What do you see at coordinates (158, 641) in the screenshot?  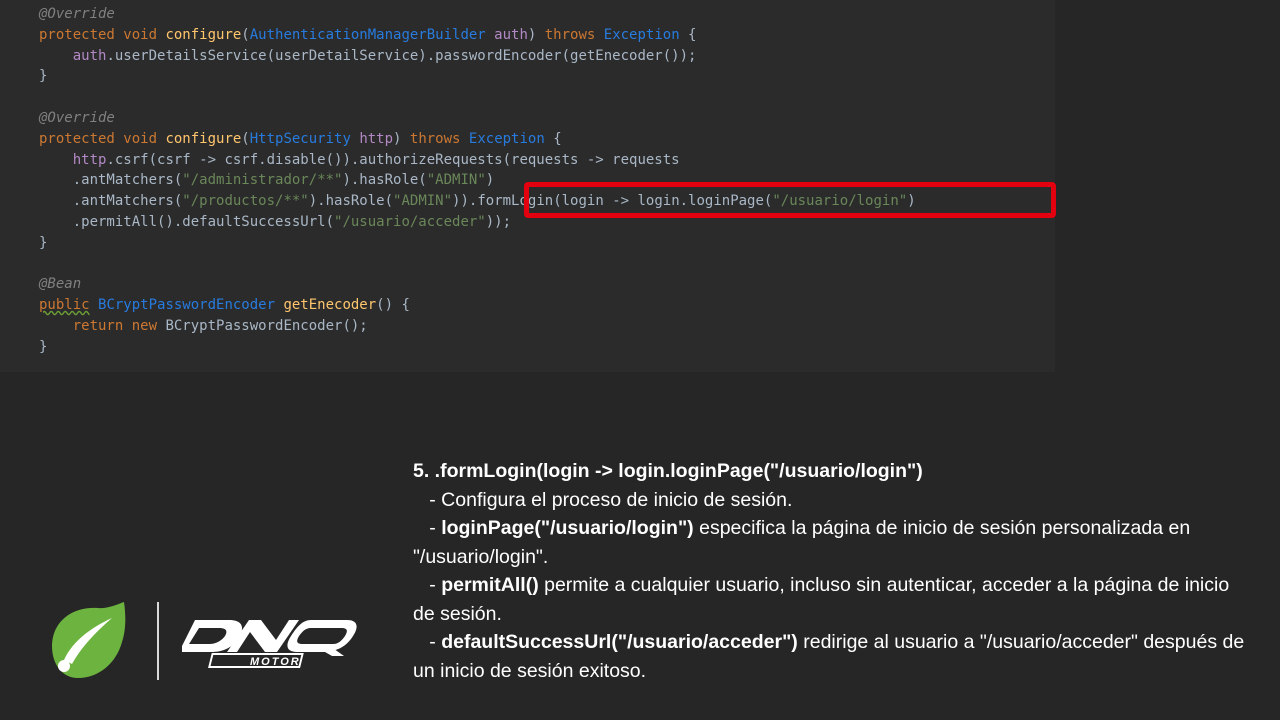 I see `logo-divider` at bounding box center [158, 641].